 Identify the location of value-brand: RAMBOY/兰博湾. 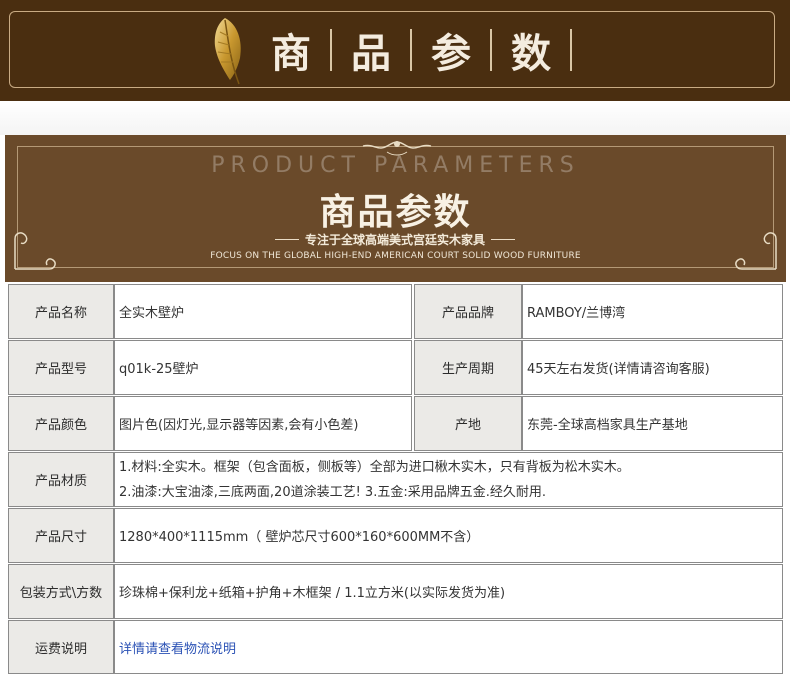
(652, 311).